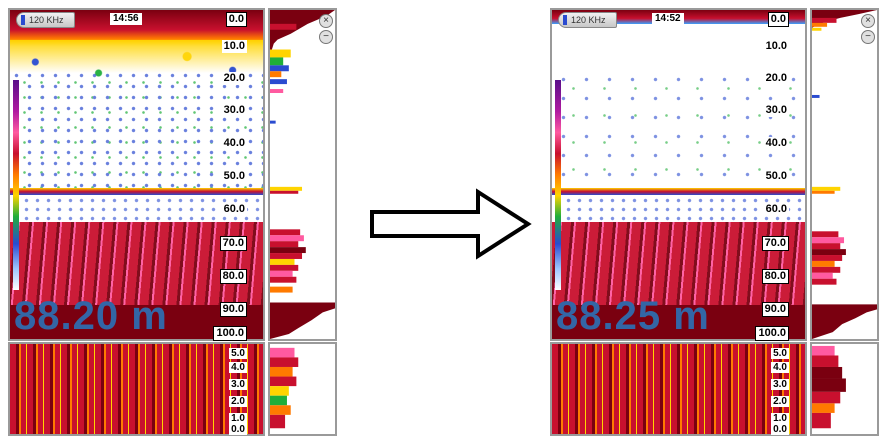  Describe the element at coordinates (126, 19) in the screenshot. I see `time-display: 14:56` at that location.